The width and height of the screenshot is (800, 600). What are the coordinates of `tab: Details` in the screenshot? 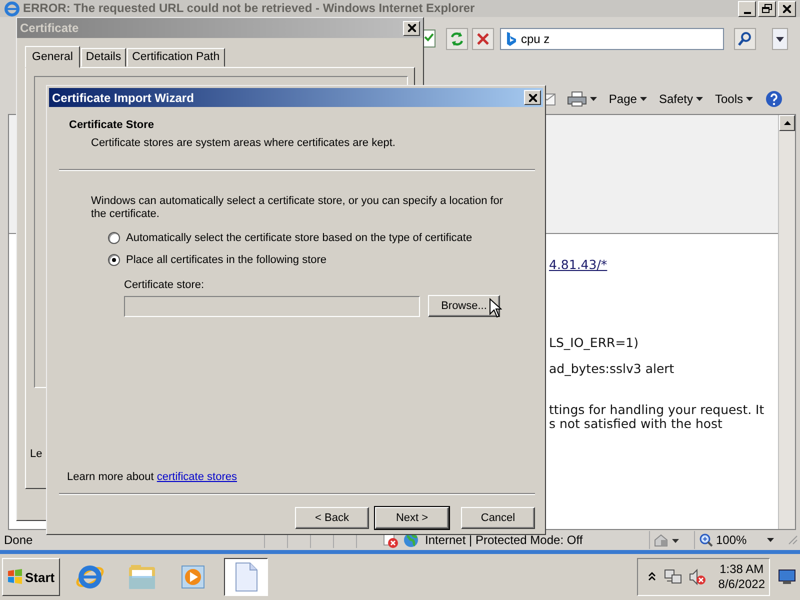 It's located at (103, 57).